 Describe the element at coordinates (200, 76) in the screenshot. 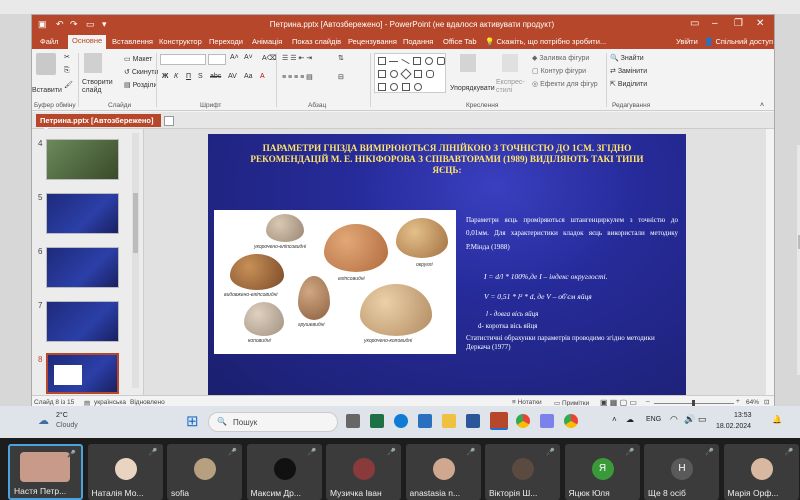

I see `shadow-icon: S` at that location.